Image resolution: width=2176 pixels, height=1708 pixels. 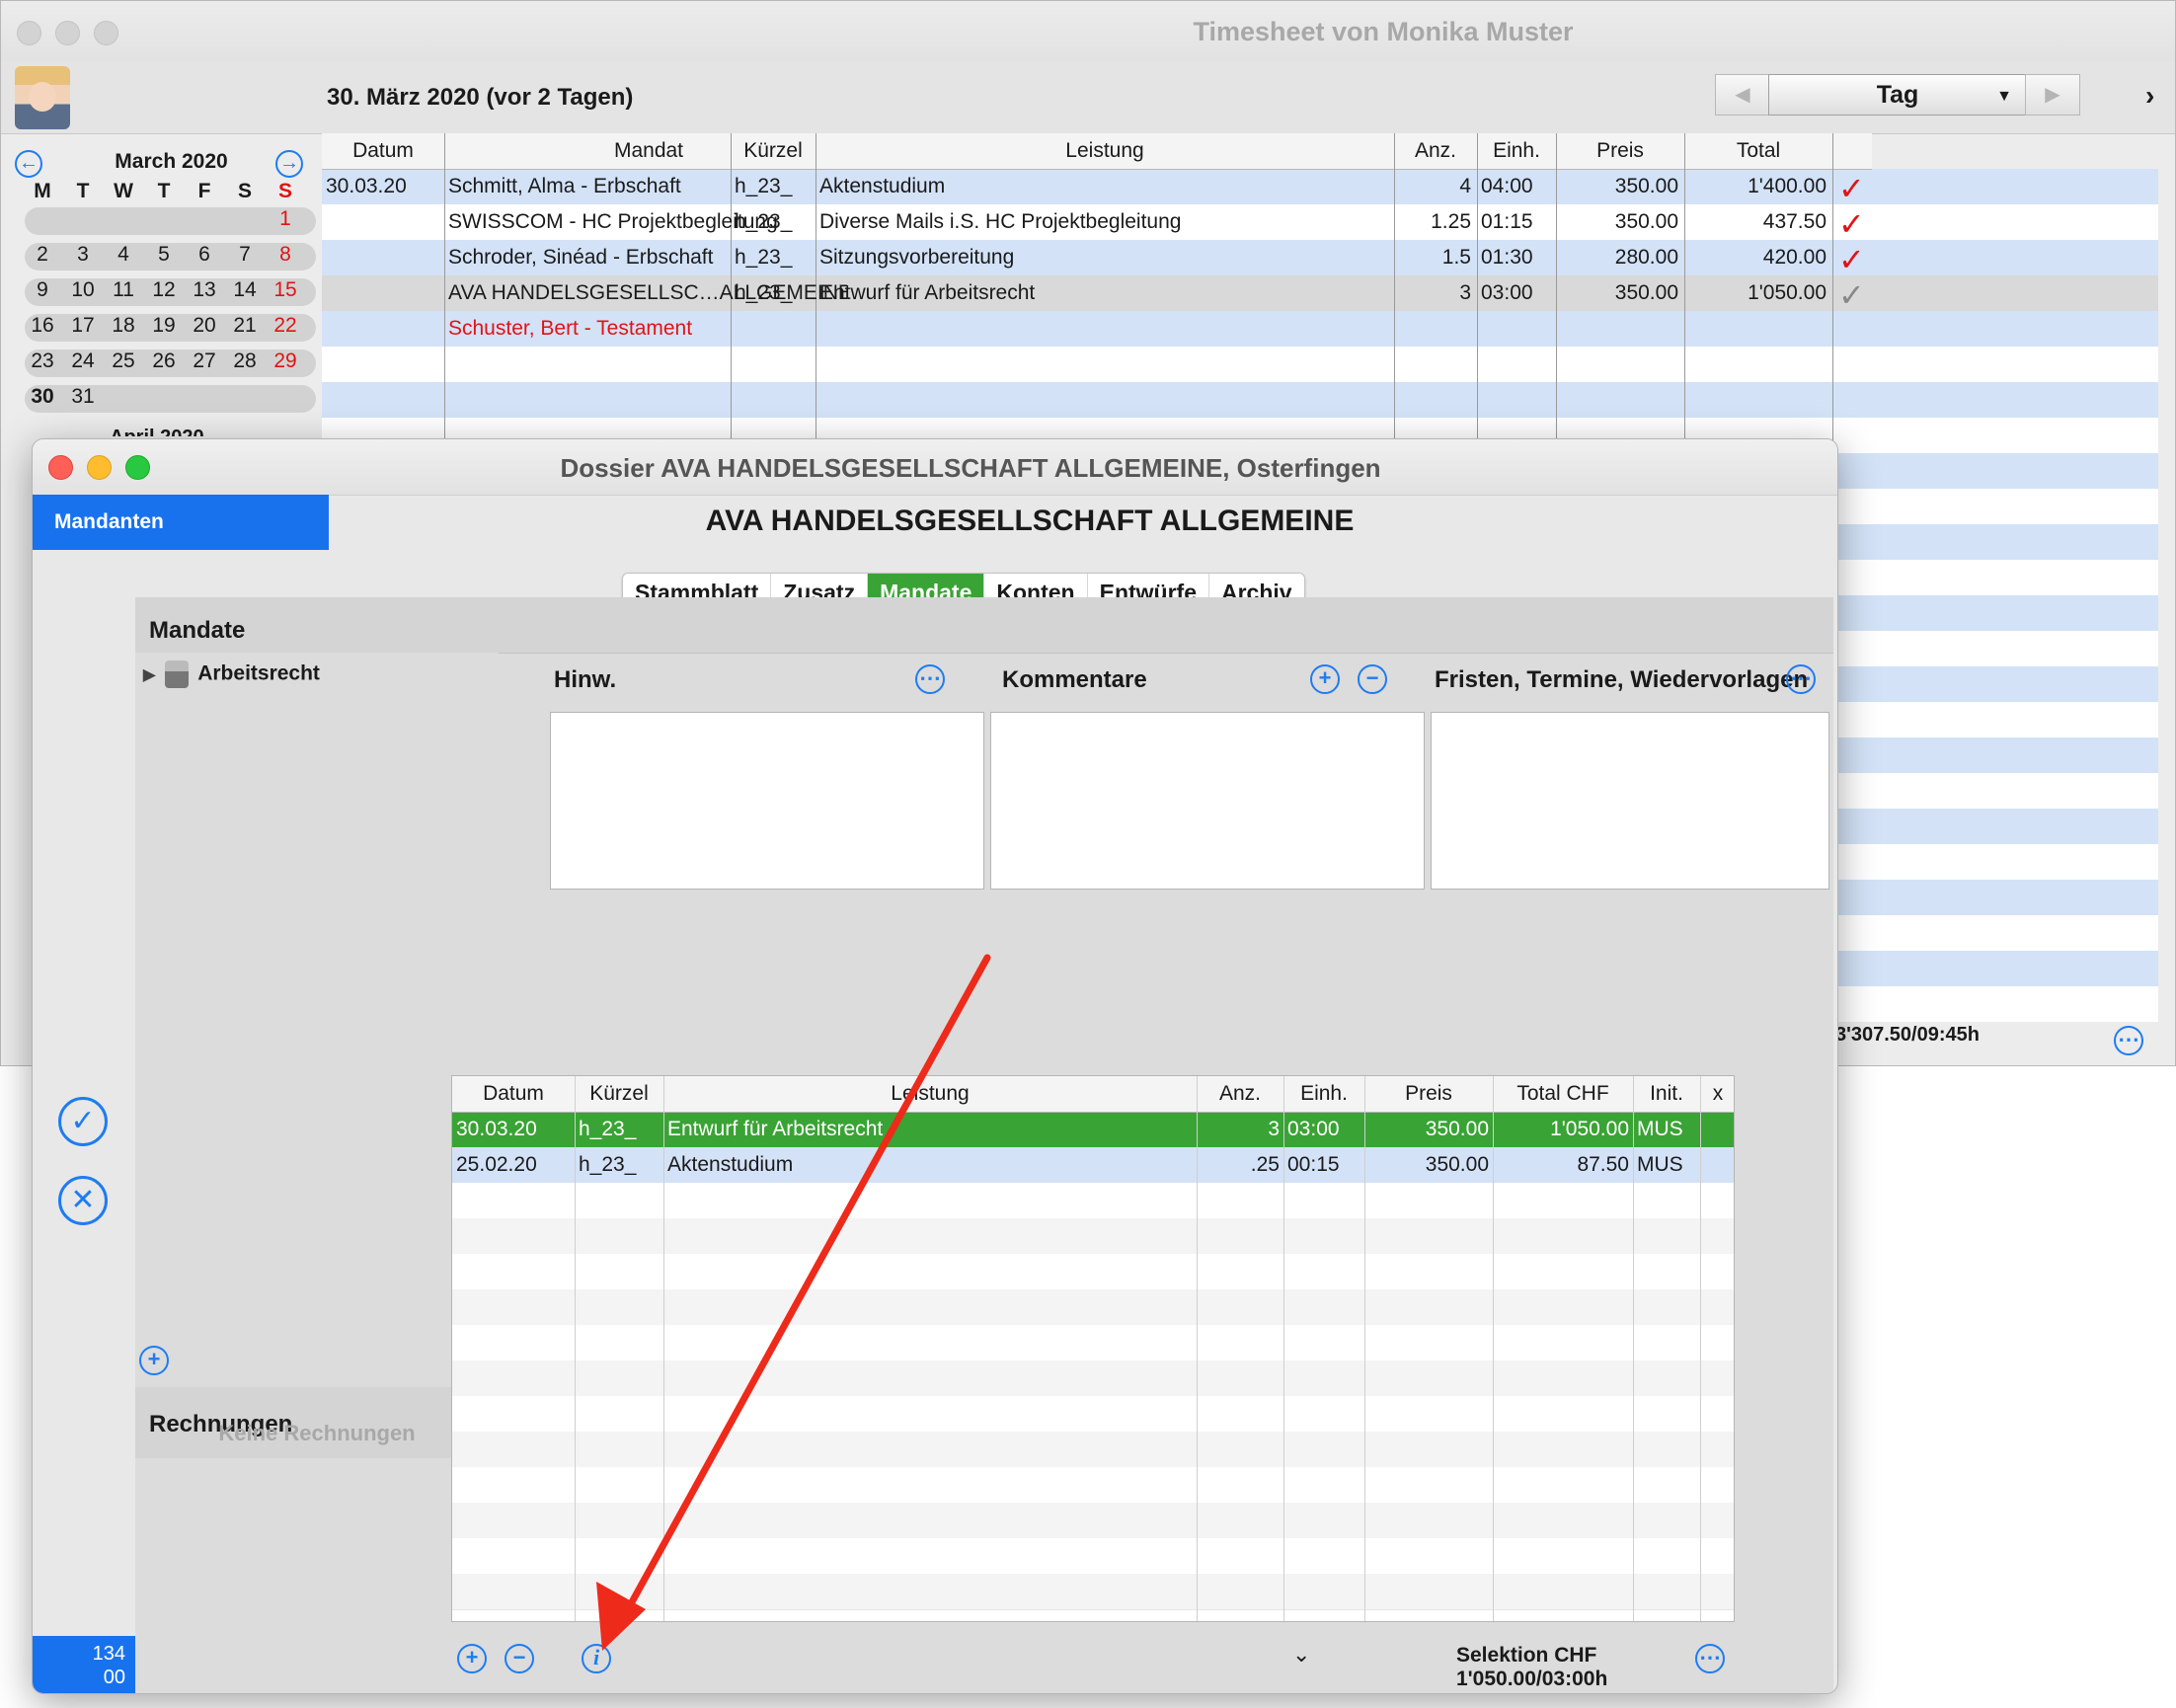 What do you see at coordinates (1517, 151) in the screenshot?
I see `grid-header: Einh.` at bounding box center [1517, 151].